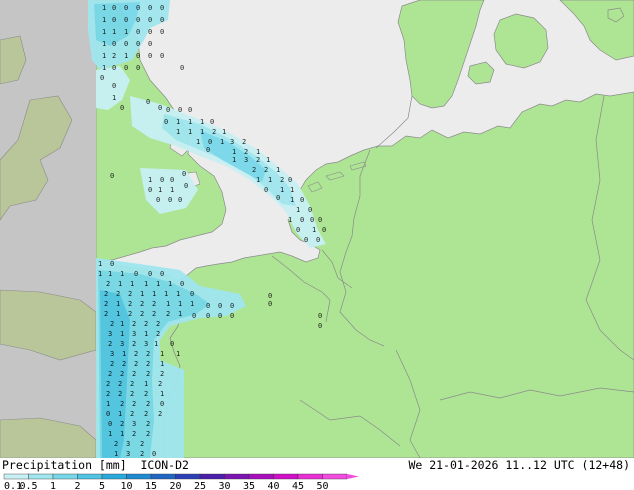 This screenshot has height=490, width=634. I want to click on legend-tick-label: 40, so click(273, 485).